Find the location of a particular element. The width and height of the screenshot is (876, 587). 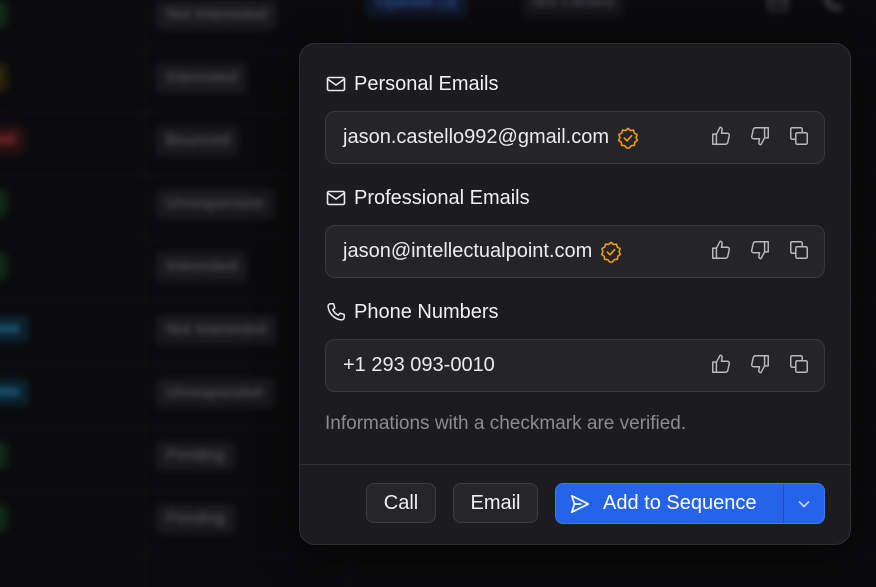

add-to-sequence-label: Add to Sequence is located at coordinates (680, 503).